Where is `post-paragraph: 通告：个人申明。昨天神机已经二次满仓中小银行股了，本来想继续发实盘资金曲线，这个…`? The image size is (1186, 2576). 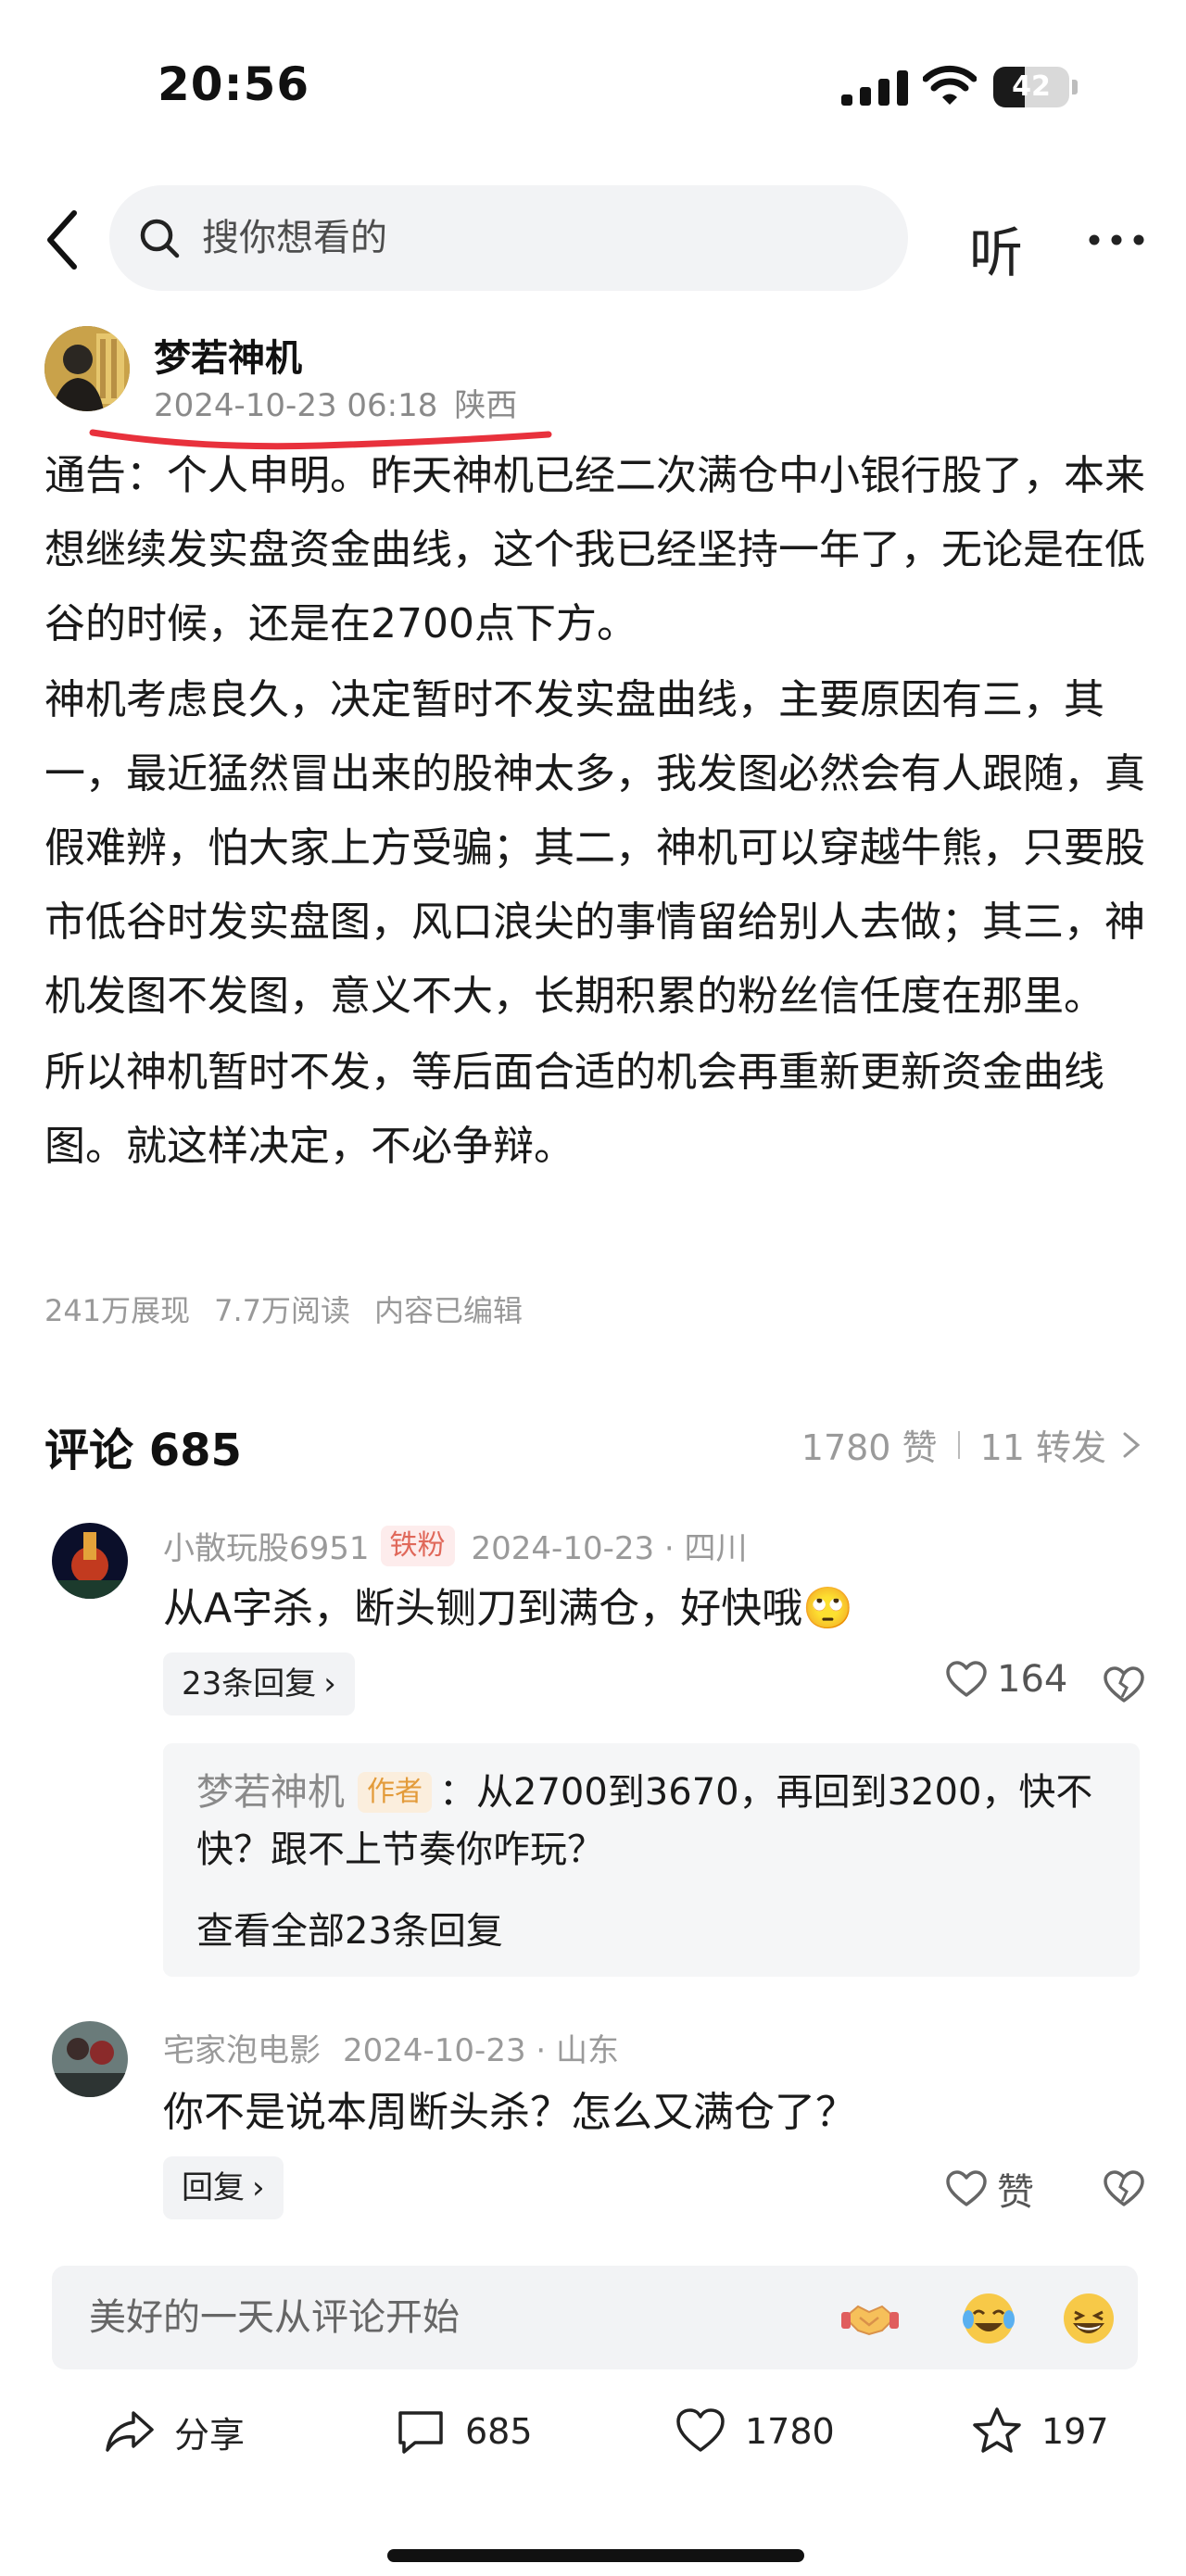 post-paragraph: 通告：个人申明。昨天神机已经二次满仓中小银行股了，本来想继续发实盘资金曲线，这个… is located at coordinates (594, 549).